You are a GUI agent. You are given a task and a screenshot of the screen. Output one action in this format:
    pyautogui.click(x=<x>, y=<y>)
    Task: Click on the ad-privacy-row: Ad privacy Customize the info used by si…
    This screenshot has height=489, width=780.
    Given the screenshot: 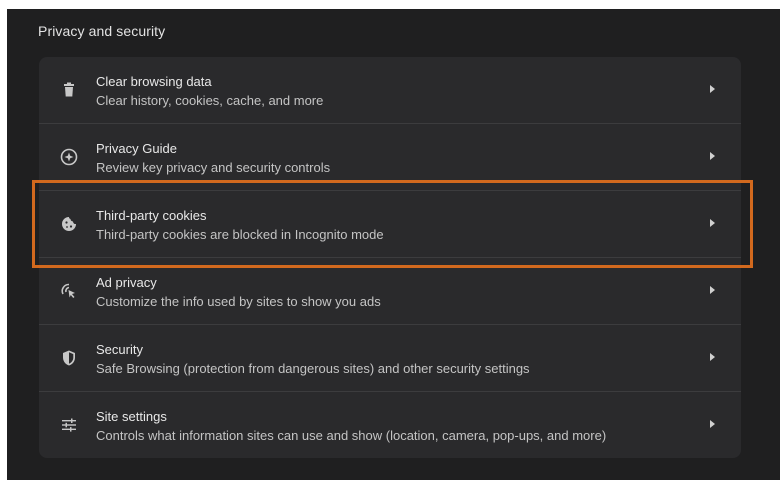 What is the action you would take?
    pyautogui.click(x=390, y=290)
    